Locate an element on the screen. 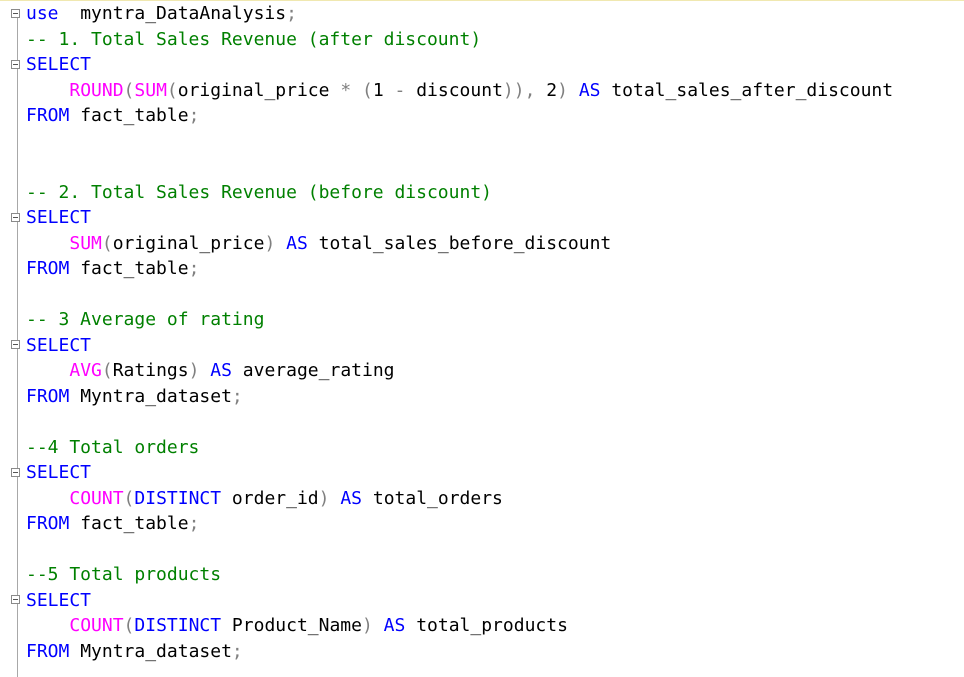 The image size is (964, 677). text-token: total_orders is located at coordinates (432, 498).